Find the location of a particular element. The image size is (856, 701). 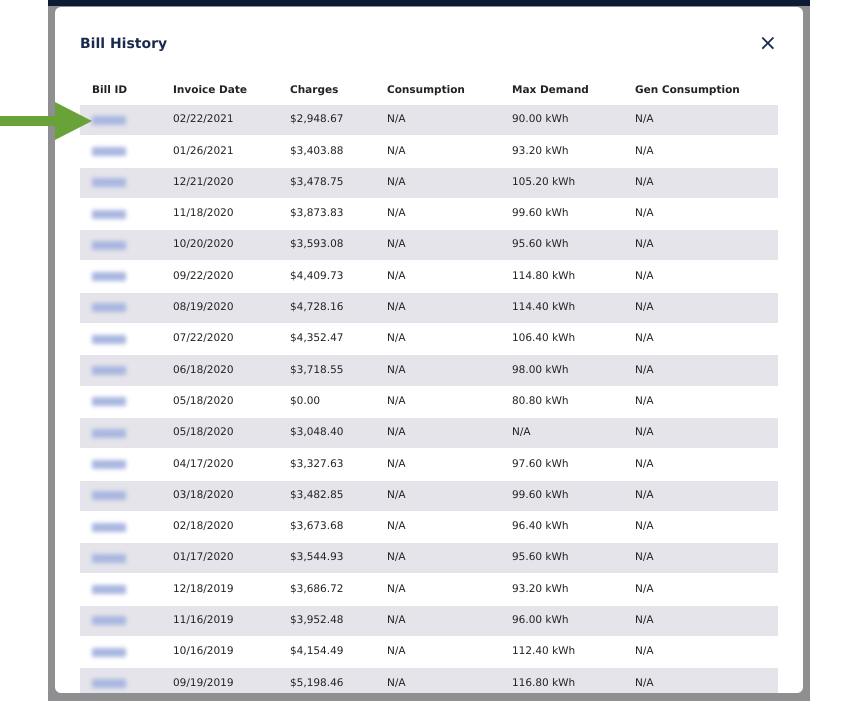

table-cell: $3,482.85 is located at coordinates (326, 496).